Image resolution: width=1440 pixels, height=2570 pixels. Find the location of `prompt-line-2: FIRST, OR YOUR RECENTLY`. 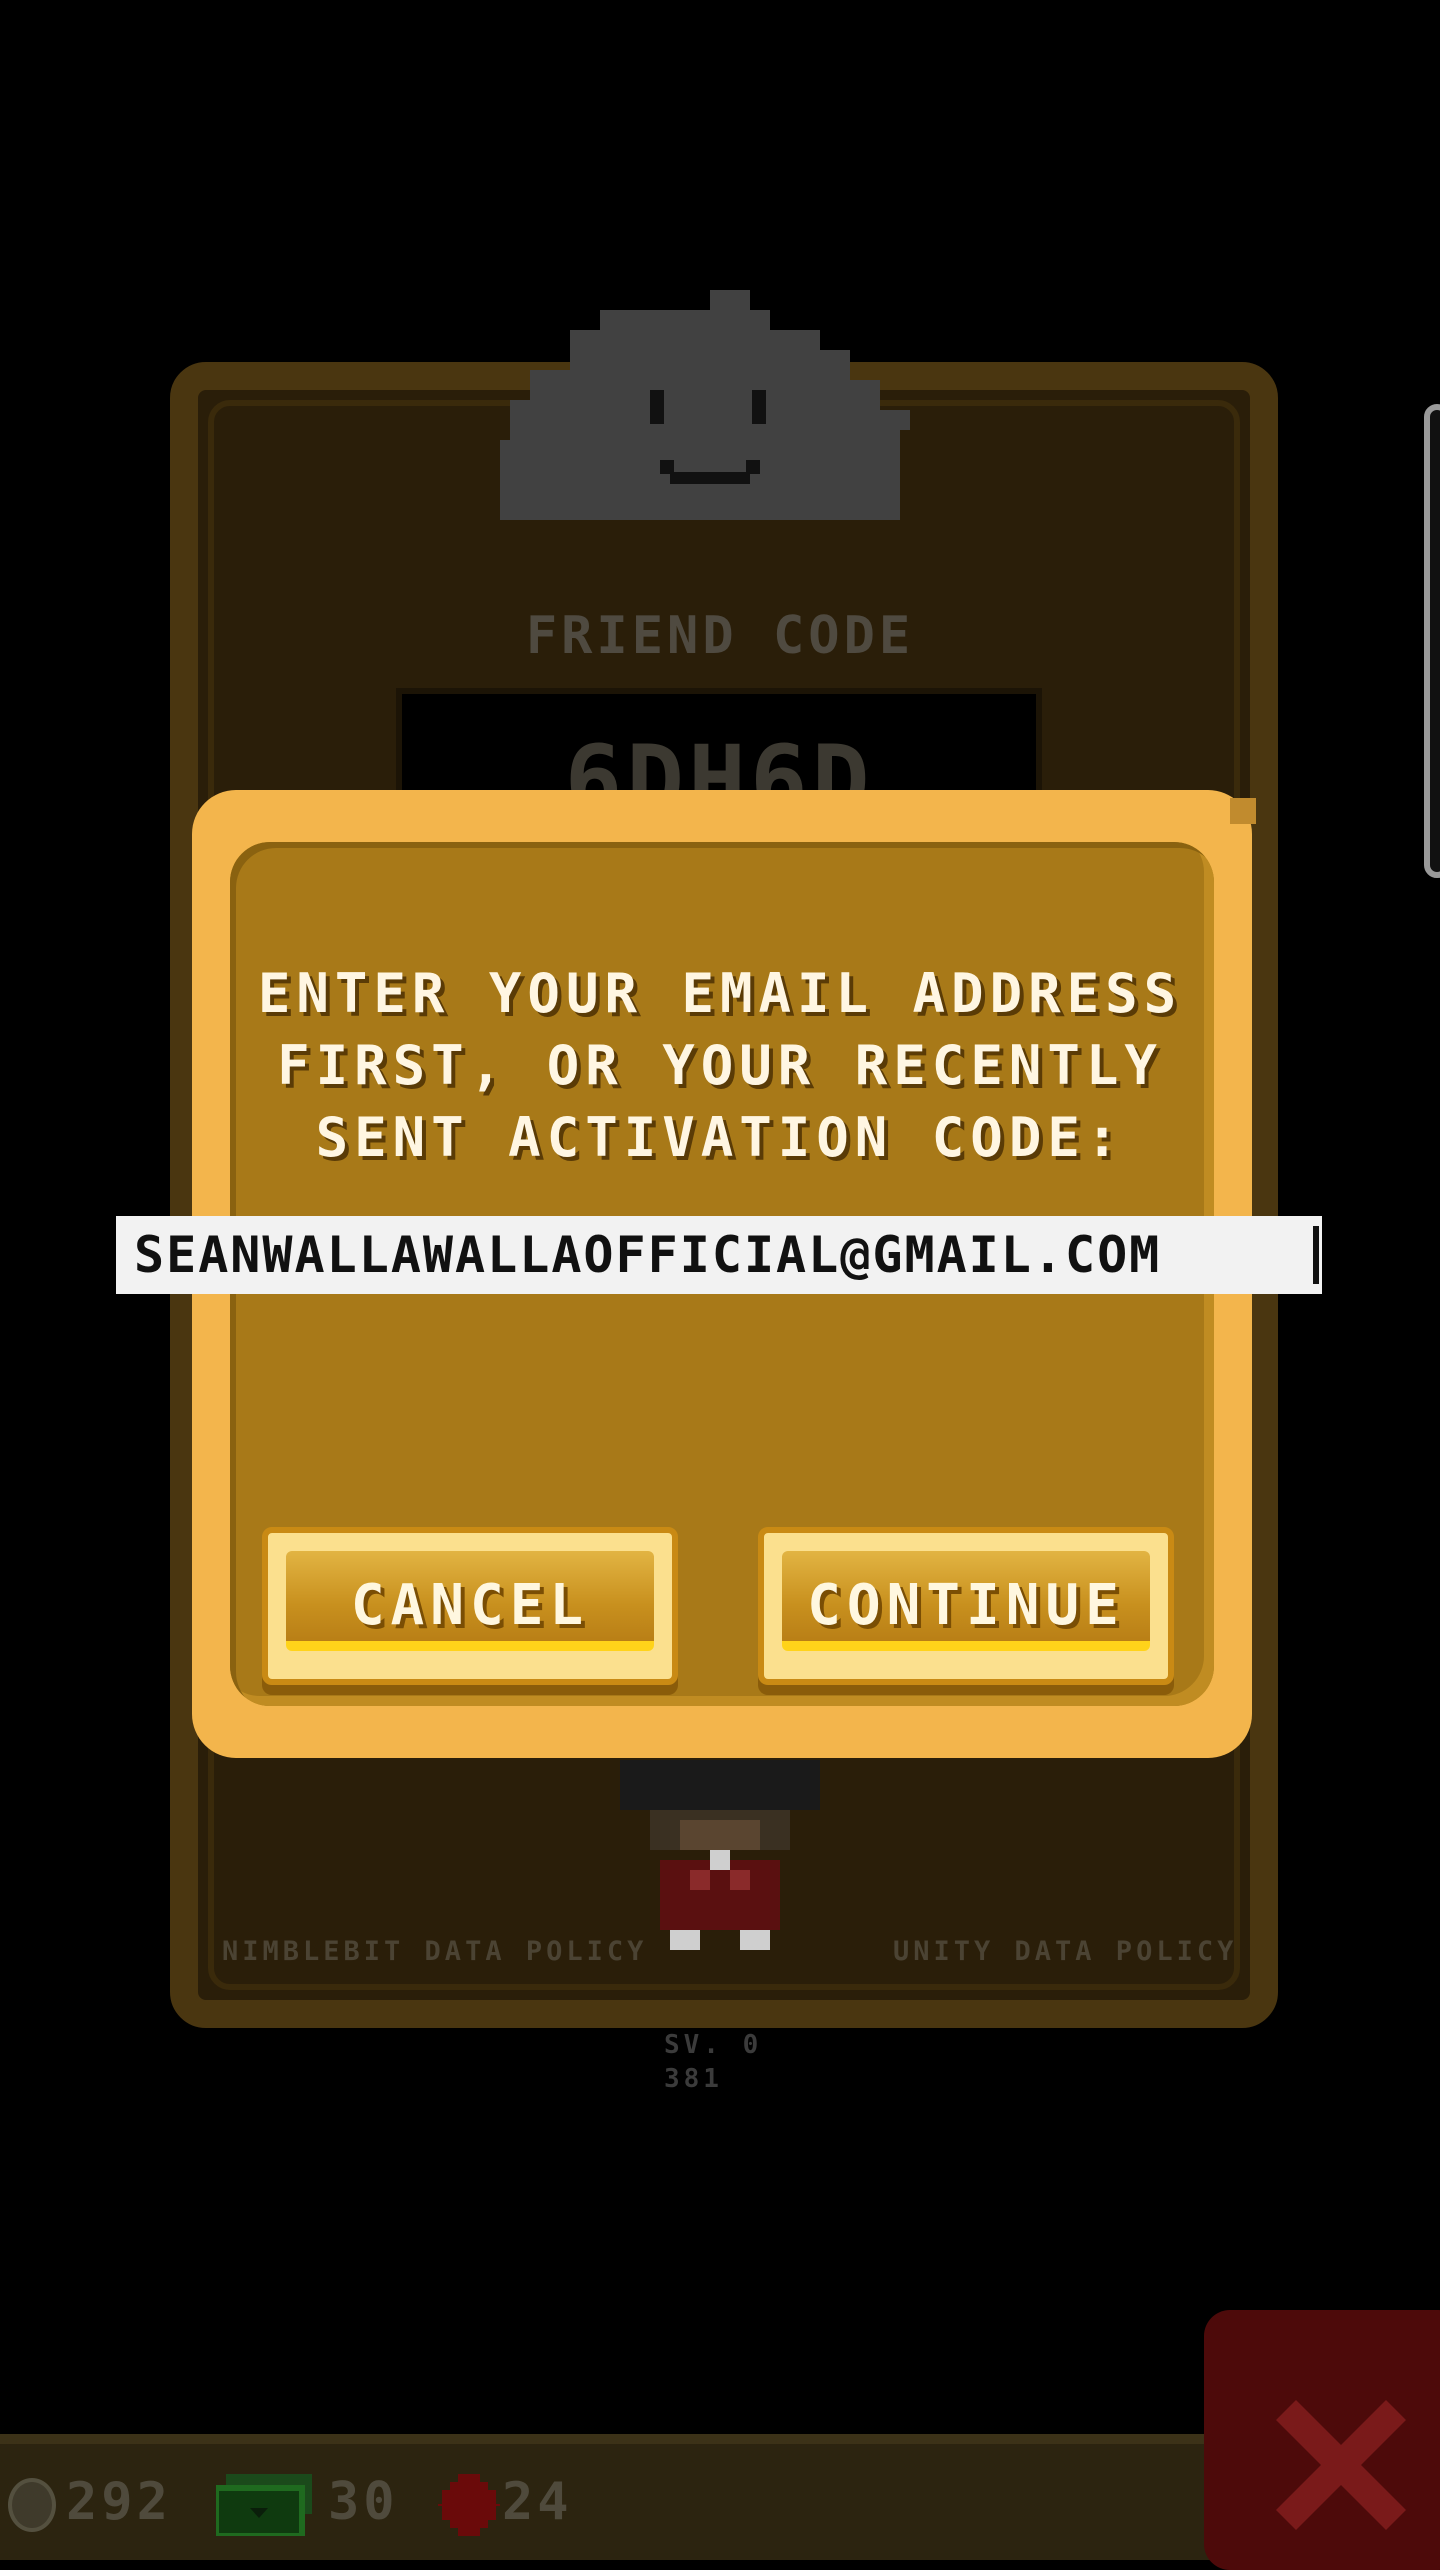

prompt-line-2: FIRST, OR YOUR RECENTLY is located at coordinates (720, 1065).